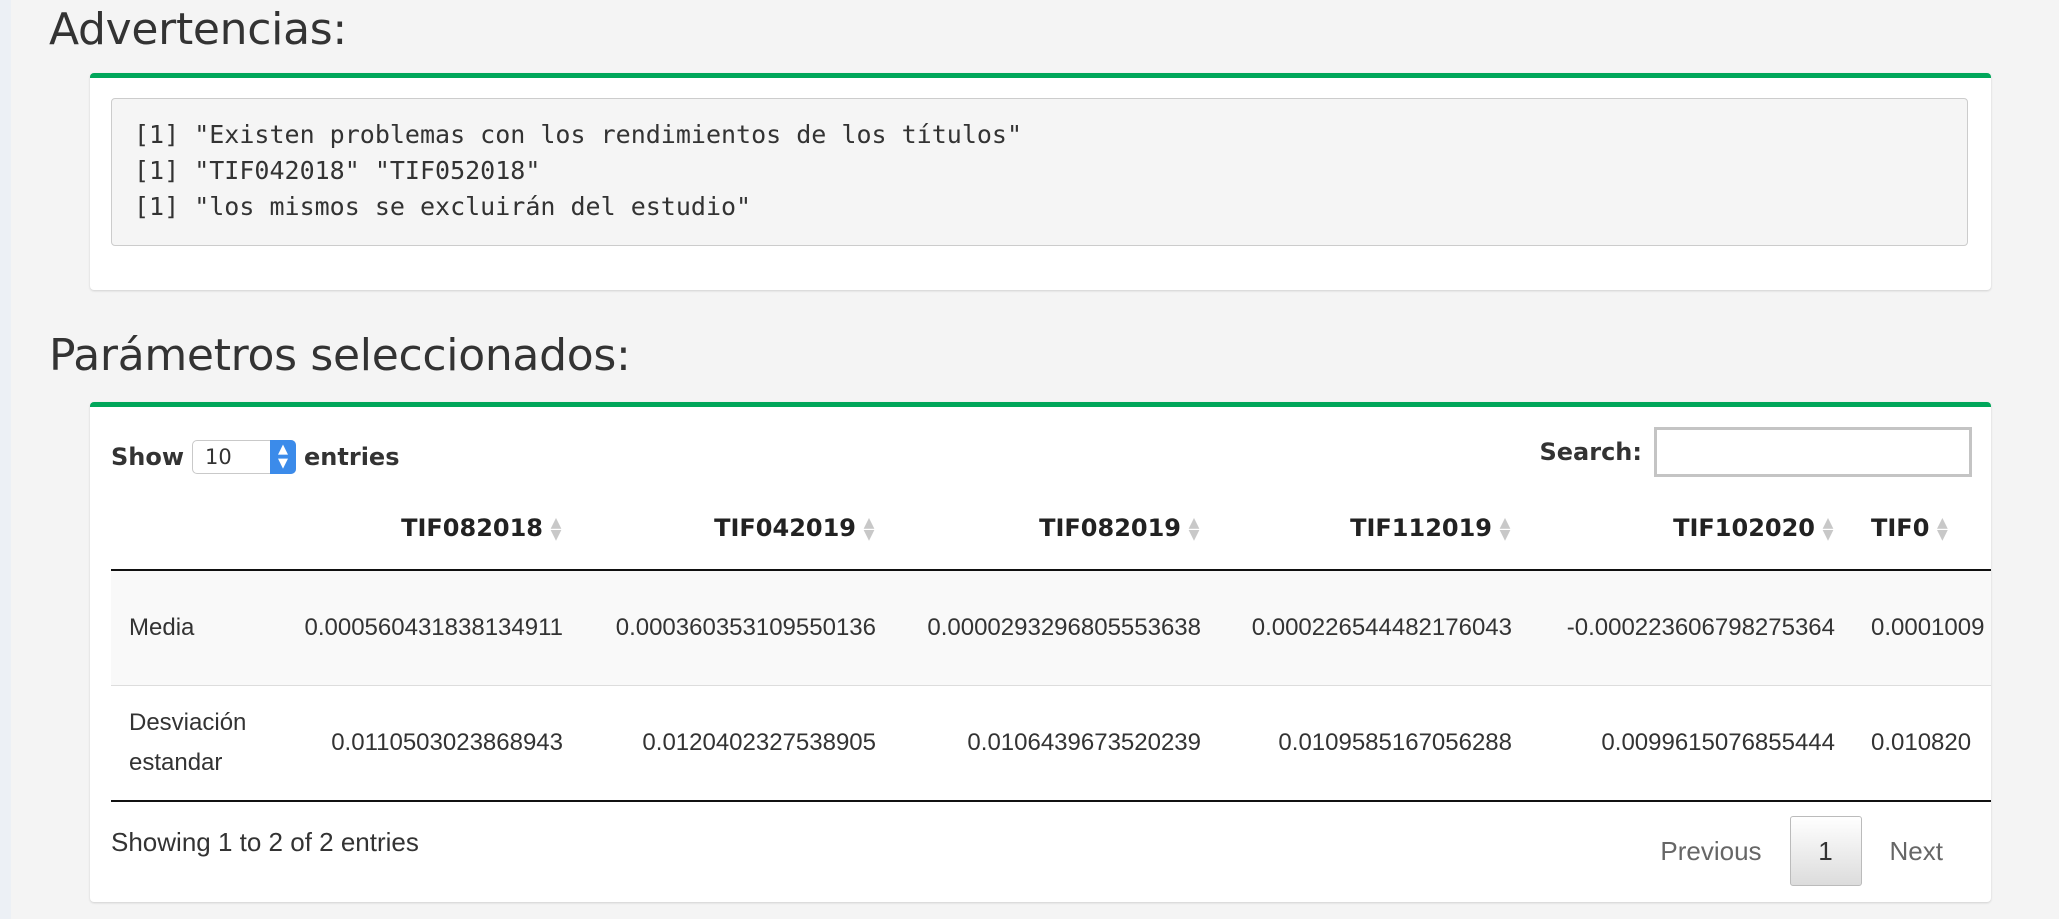 This screenshot has height=919, width=2059. What do you see at coordinates (283, 457) in the screenshot?
I see `select-arrows-icon: ▲ ▼` at bounding box center [283, 457].